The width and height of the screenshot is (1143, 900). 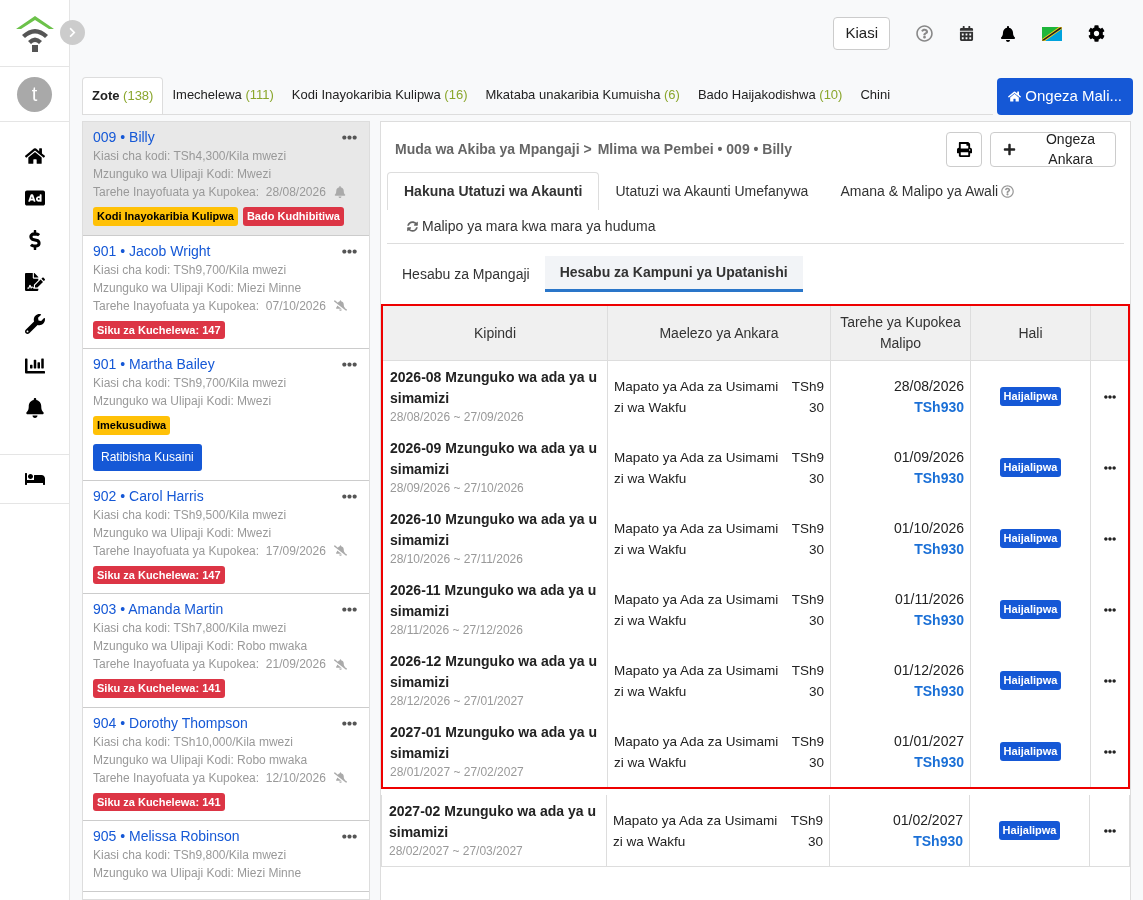 I want to click on due-date: 01/11/2026, so click(x=929, y=599).